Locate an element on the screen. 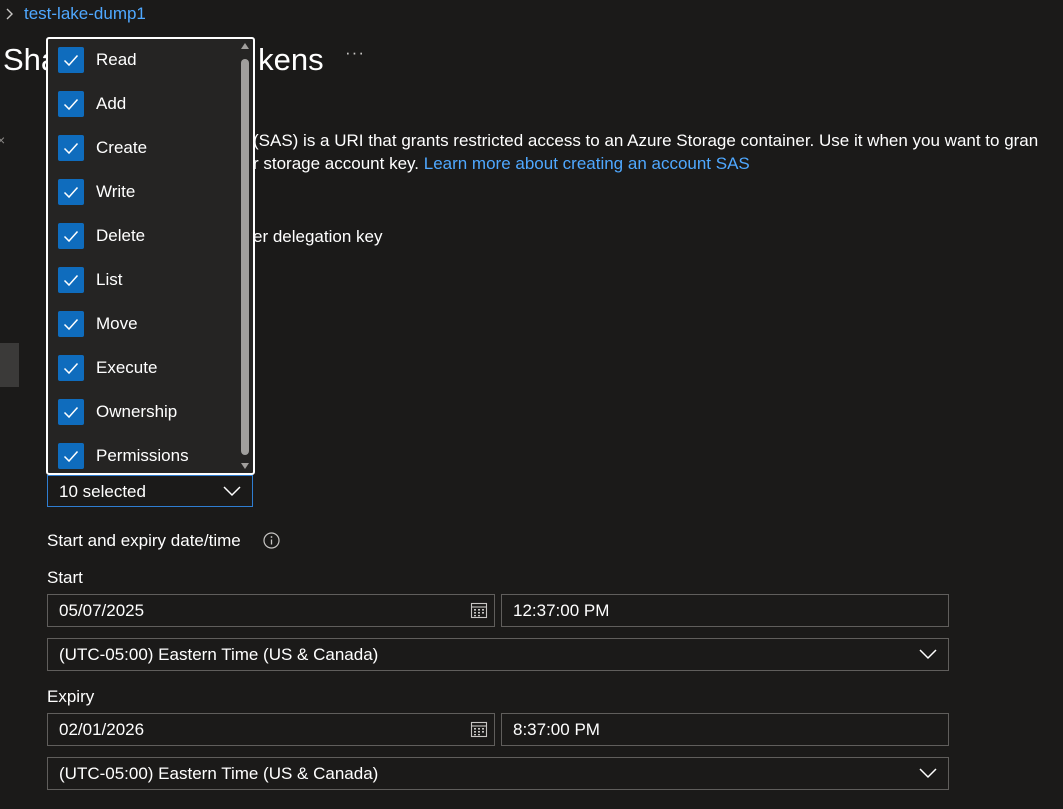  permission-option: Ownership is located at coordinates (117, 412).